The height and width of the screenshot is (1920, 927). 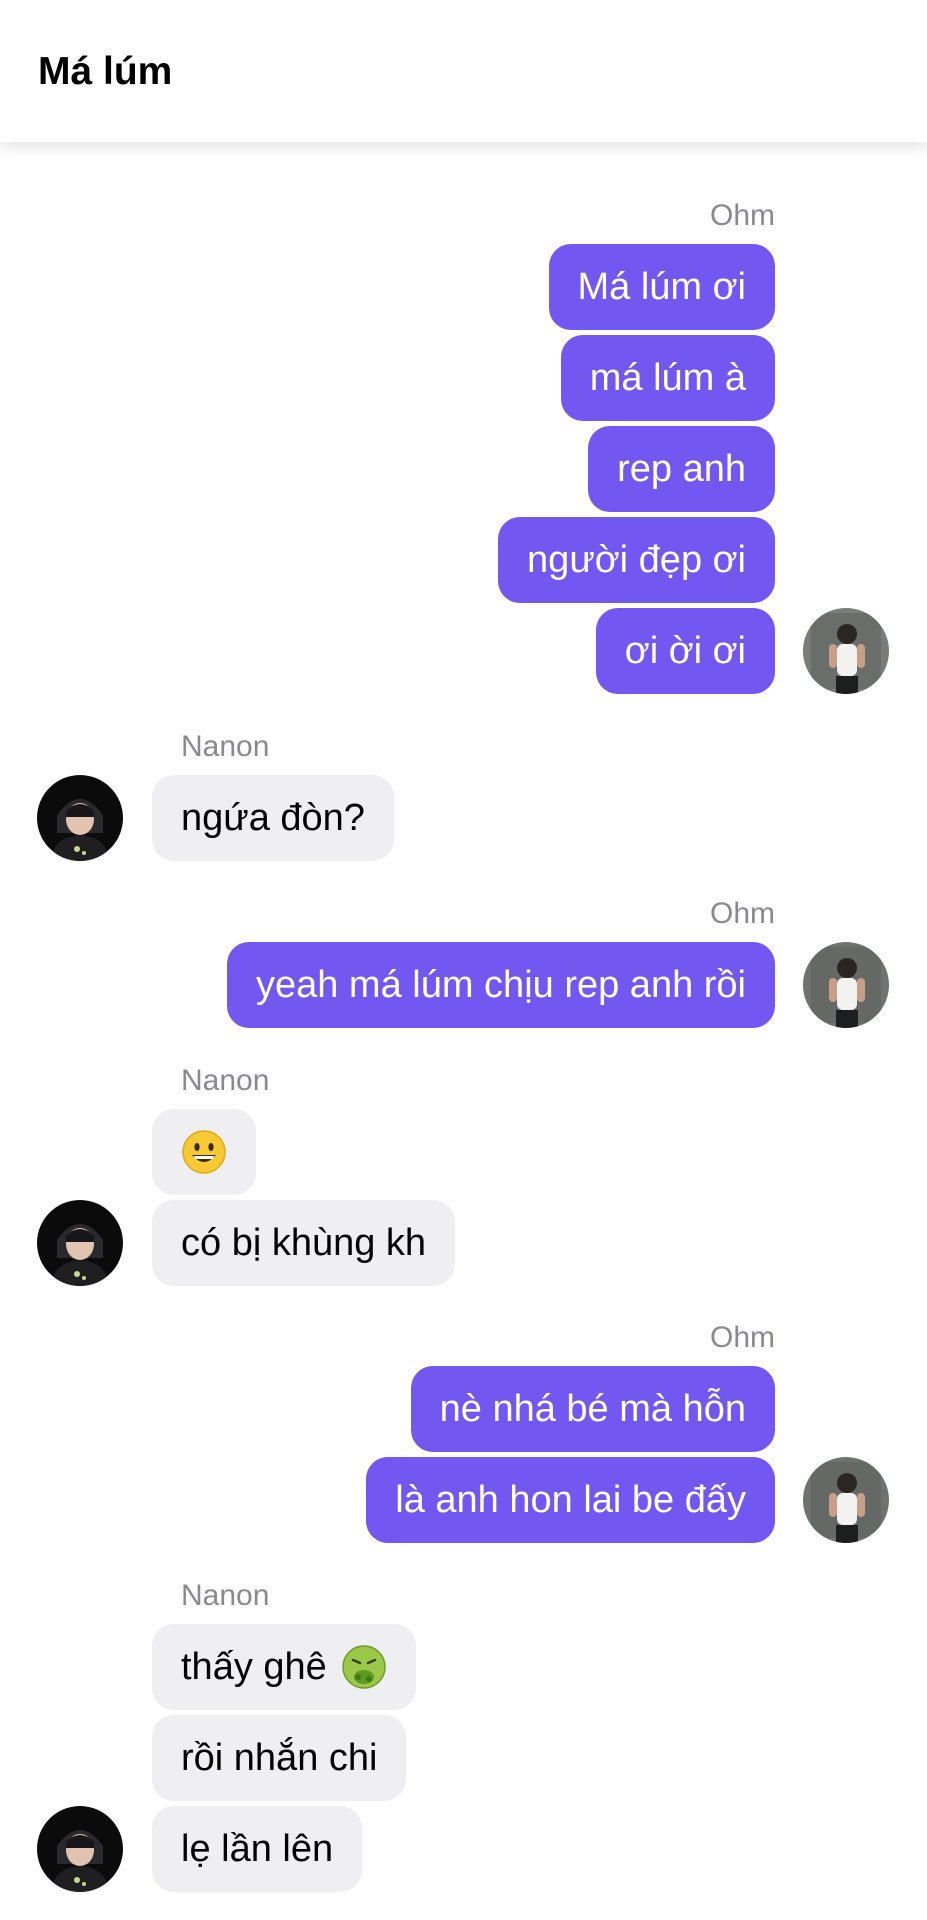 What do you see at coordinates (105, 71) in the screenshot?
I see `chat-title: Má lúm` at bounding box center [105, 71].